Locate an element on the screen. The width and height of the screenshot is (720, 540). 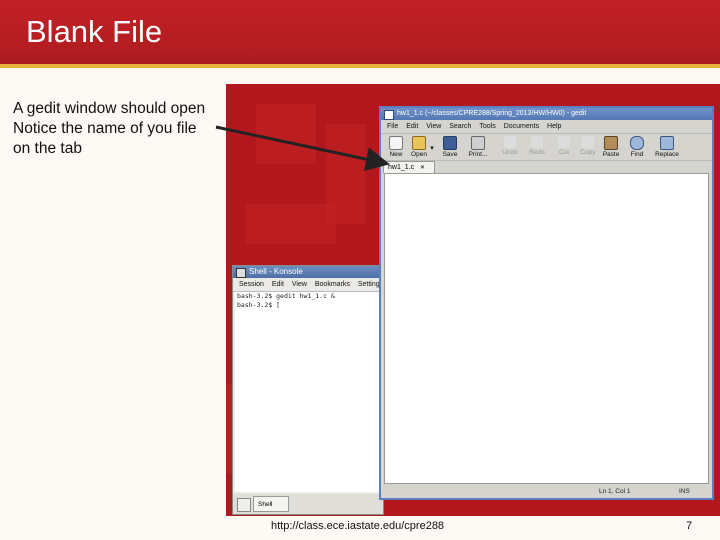
page-number: 7 is located at coordinates (689, 526).